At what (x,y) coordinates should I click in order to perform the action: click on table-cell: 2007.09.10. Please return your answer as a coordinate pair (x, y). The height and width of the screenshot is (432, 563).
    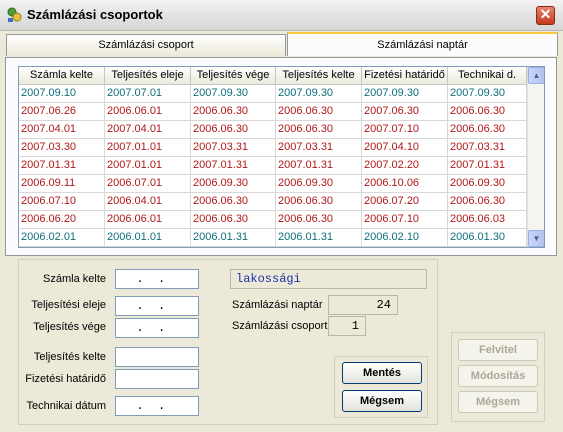
    Looking at the image, I should click on (62, 94).